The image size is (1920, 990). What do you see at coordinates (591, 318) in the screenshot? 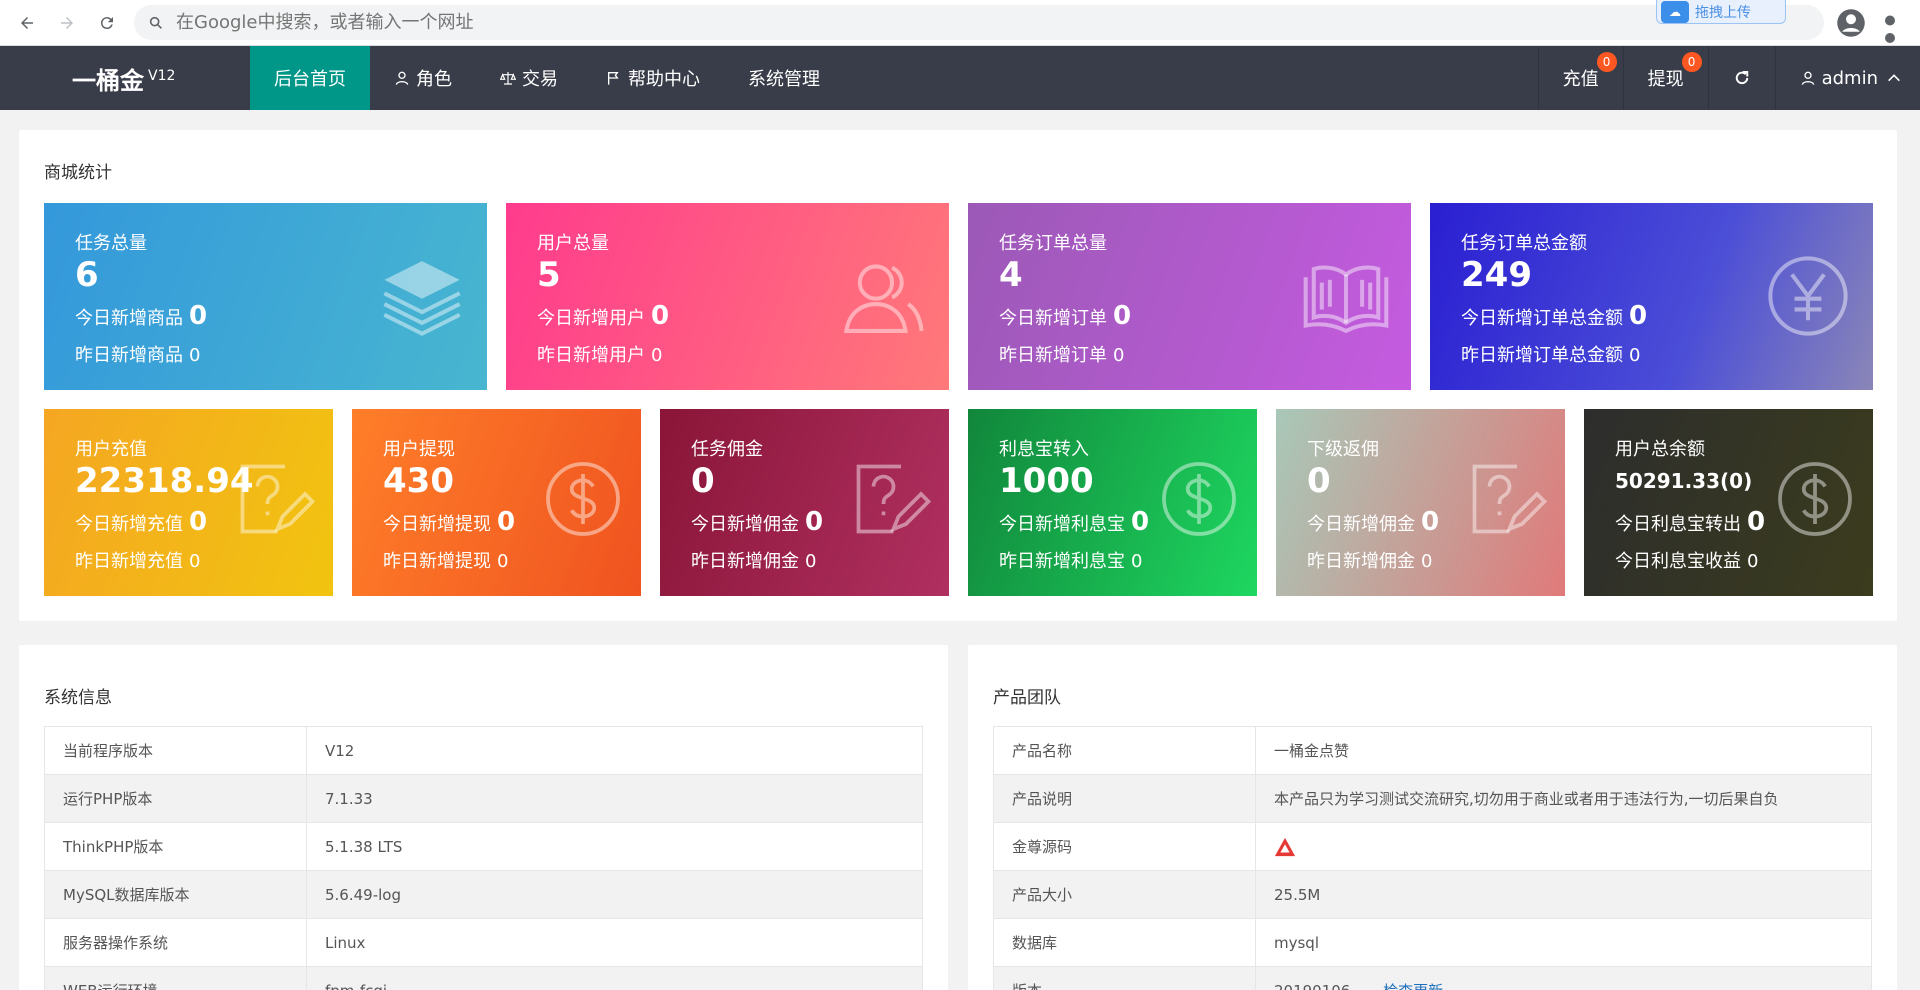
I see `card-today-label: 今日新增用户` at bounding box center [591, 318].